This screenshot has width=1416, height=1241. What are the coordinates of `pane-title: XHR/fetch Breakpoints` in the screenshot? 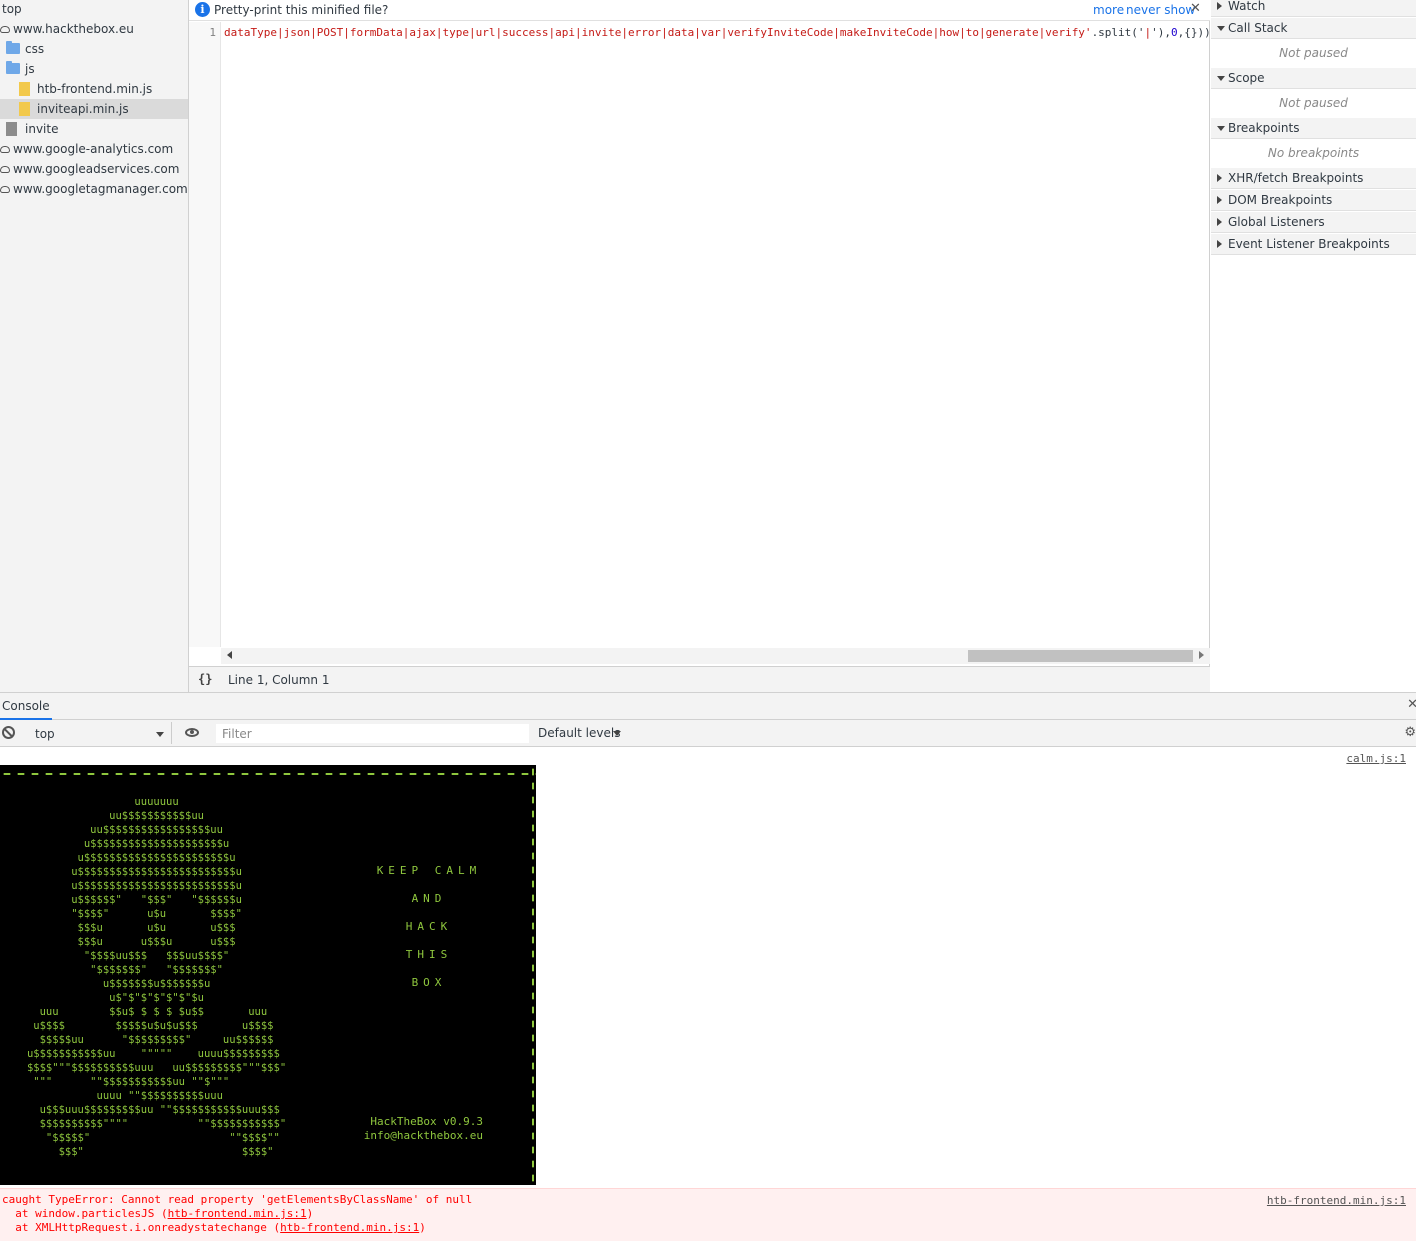 It's located at (1296, 178).